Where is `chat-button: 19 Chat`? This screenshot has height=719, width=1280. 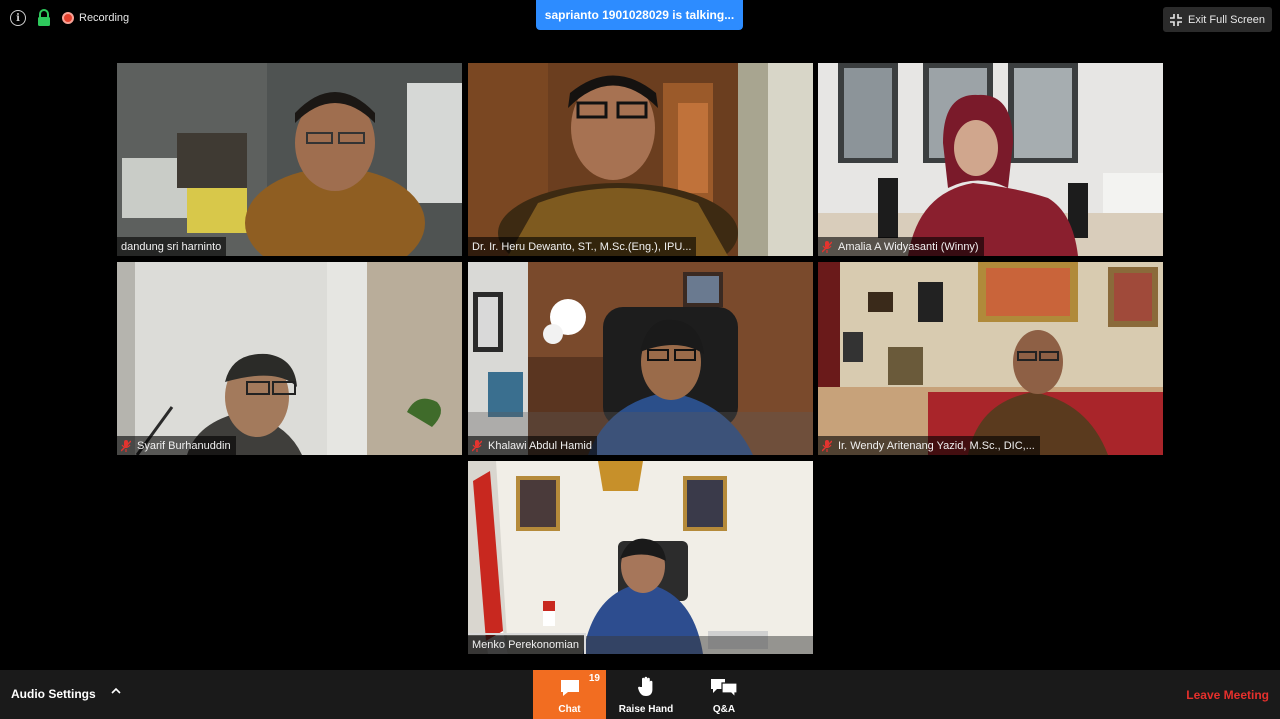
chat-button: 19 Chat is located at coordinates (569, 694).